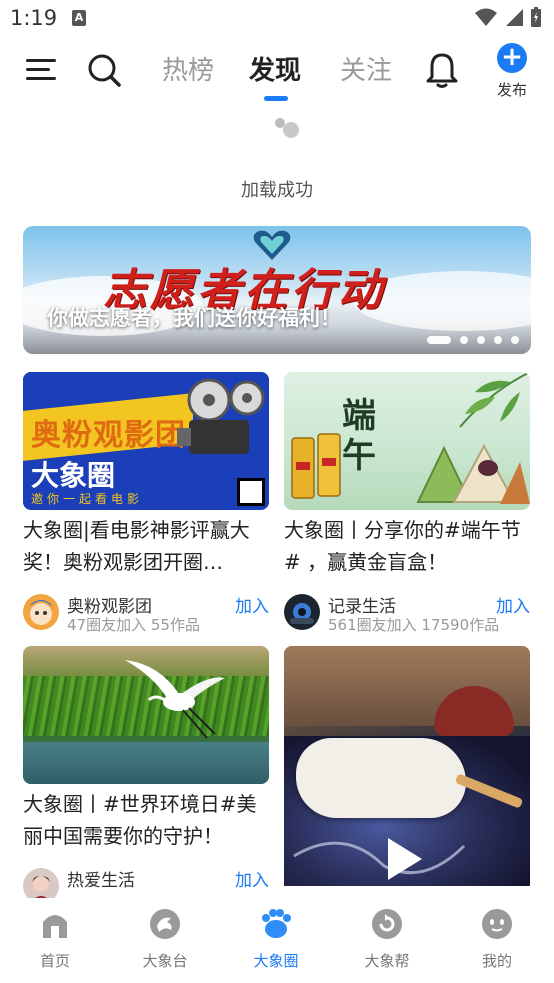  I want to click on tab-hot: 热榜, so click(188, 68).